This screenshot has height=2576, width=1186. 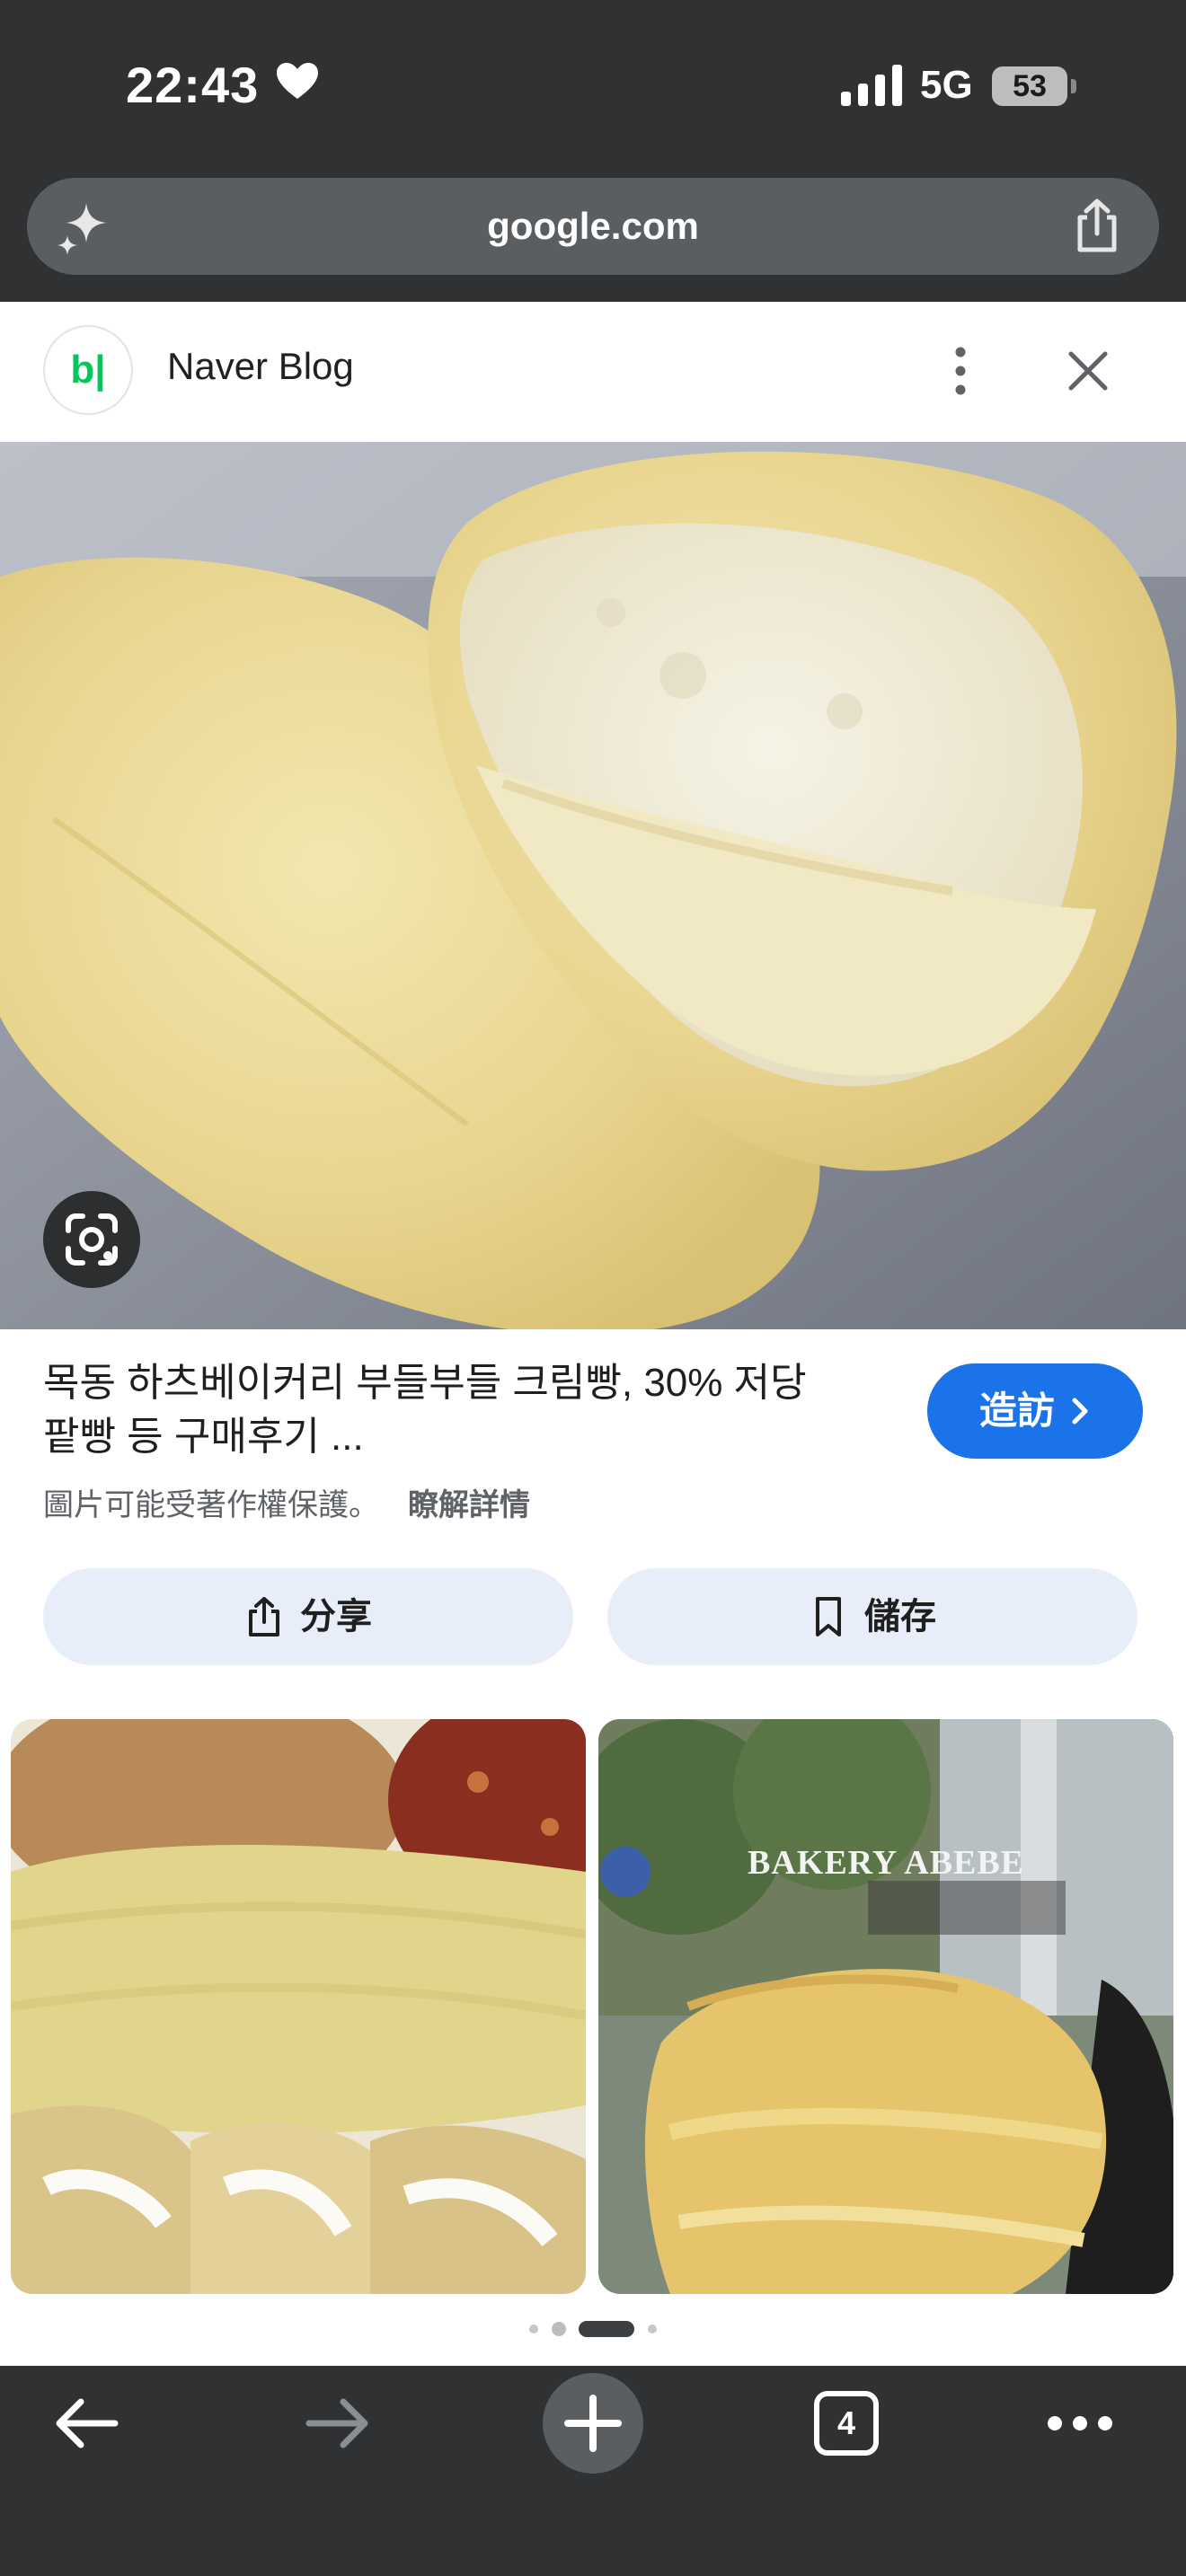 What do you see at coordinates (211, 1505) in the screenshot?
I see `copyright-notice: 圖片可能受著作權保護。` at bounding box center [211, 1505].